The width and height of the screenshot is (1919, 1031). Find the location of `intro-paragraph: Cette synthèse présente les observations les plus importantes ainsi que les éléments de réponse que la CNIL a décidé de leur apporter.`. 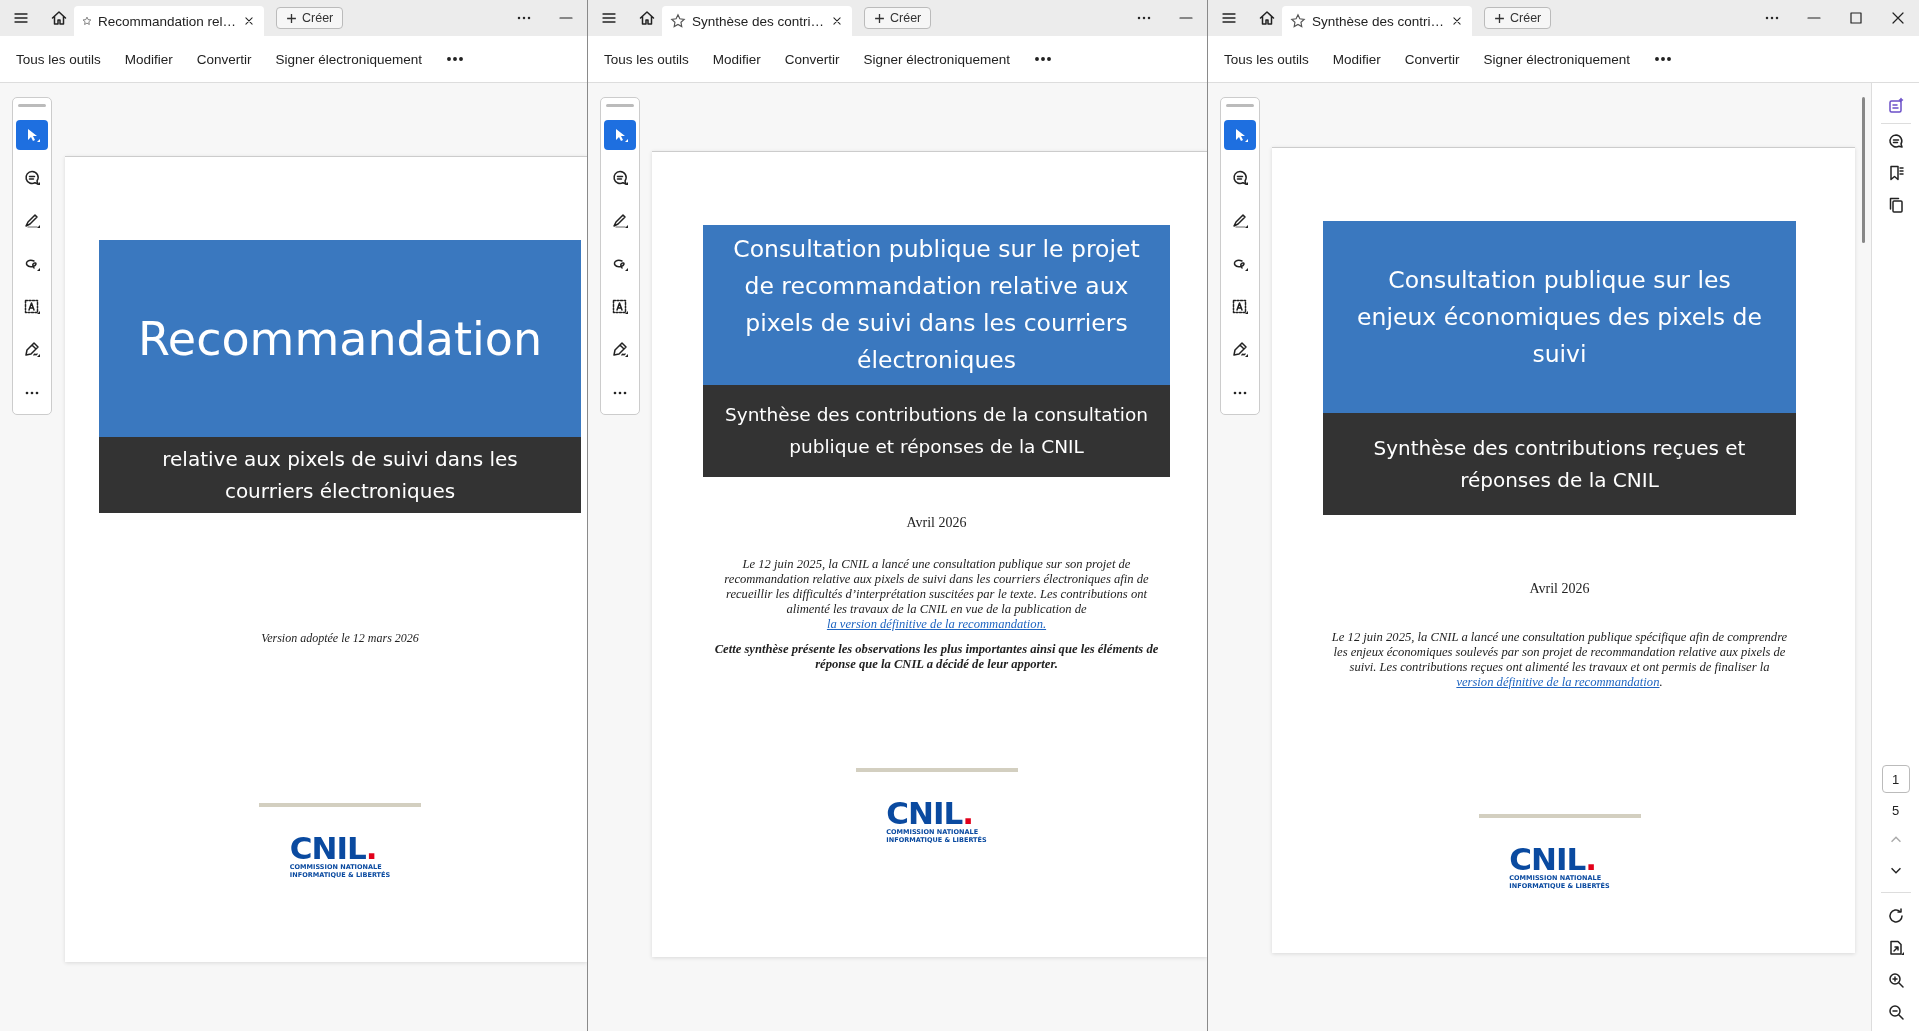

intro-paragraph: Cette synthèse présente les observations les plus importantes ainsi que les éléments de réponse que la CNIL a décidé de leur apporter. is located at coordinates (936, 657).